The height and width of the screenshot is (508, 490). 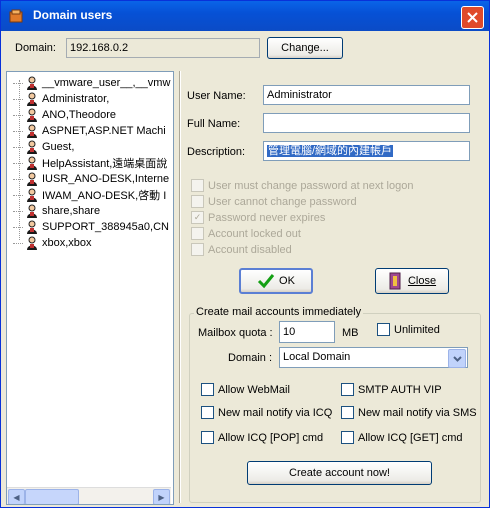 What do you see at coordinates (311, 185) in the screenshot?
I see `account-option-label: User must change password at next logon` at bounding box center [311, 185].